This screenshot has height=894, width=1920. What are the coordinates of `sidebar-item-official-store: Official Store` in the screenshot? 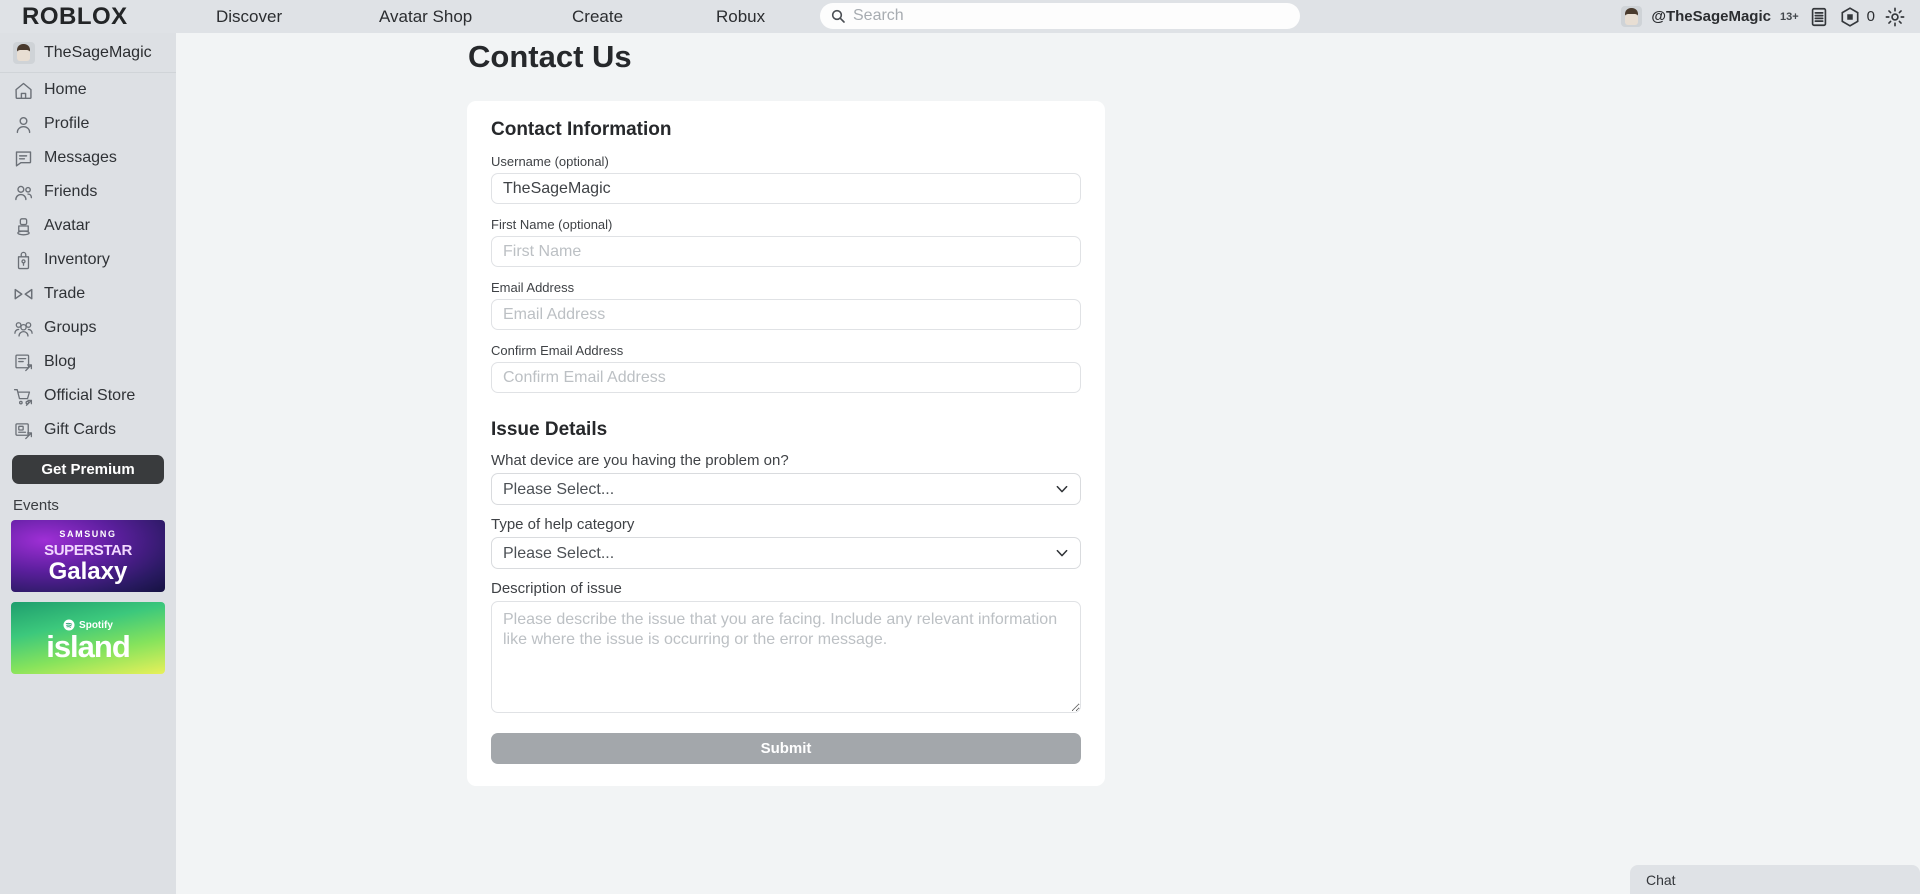 It's located at (88, 396).